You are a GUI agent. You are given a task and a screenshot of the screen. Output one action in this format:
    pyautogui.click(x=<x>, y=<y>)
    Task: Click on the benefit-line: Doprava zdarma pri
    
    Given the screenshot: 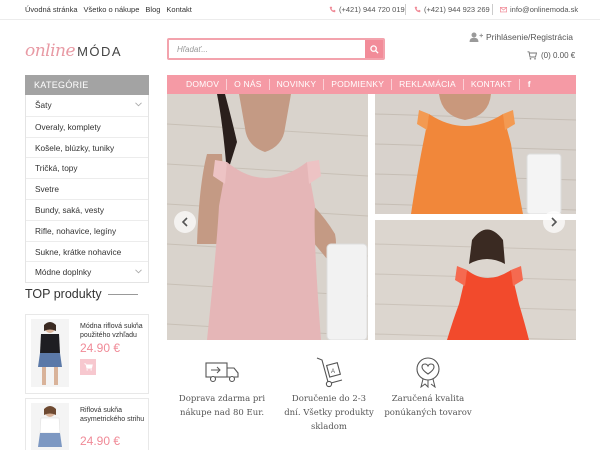 What is the action you would take?
    pyautogui.click(x=222, y=399)
    